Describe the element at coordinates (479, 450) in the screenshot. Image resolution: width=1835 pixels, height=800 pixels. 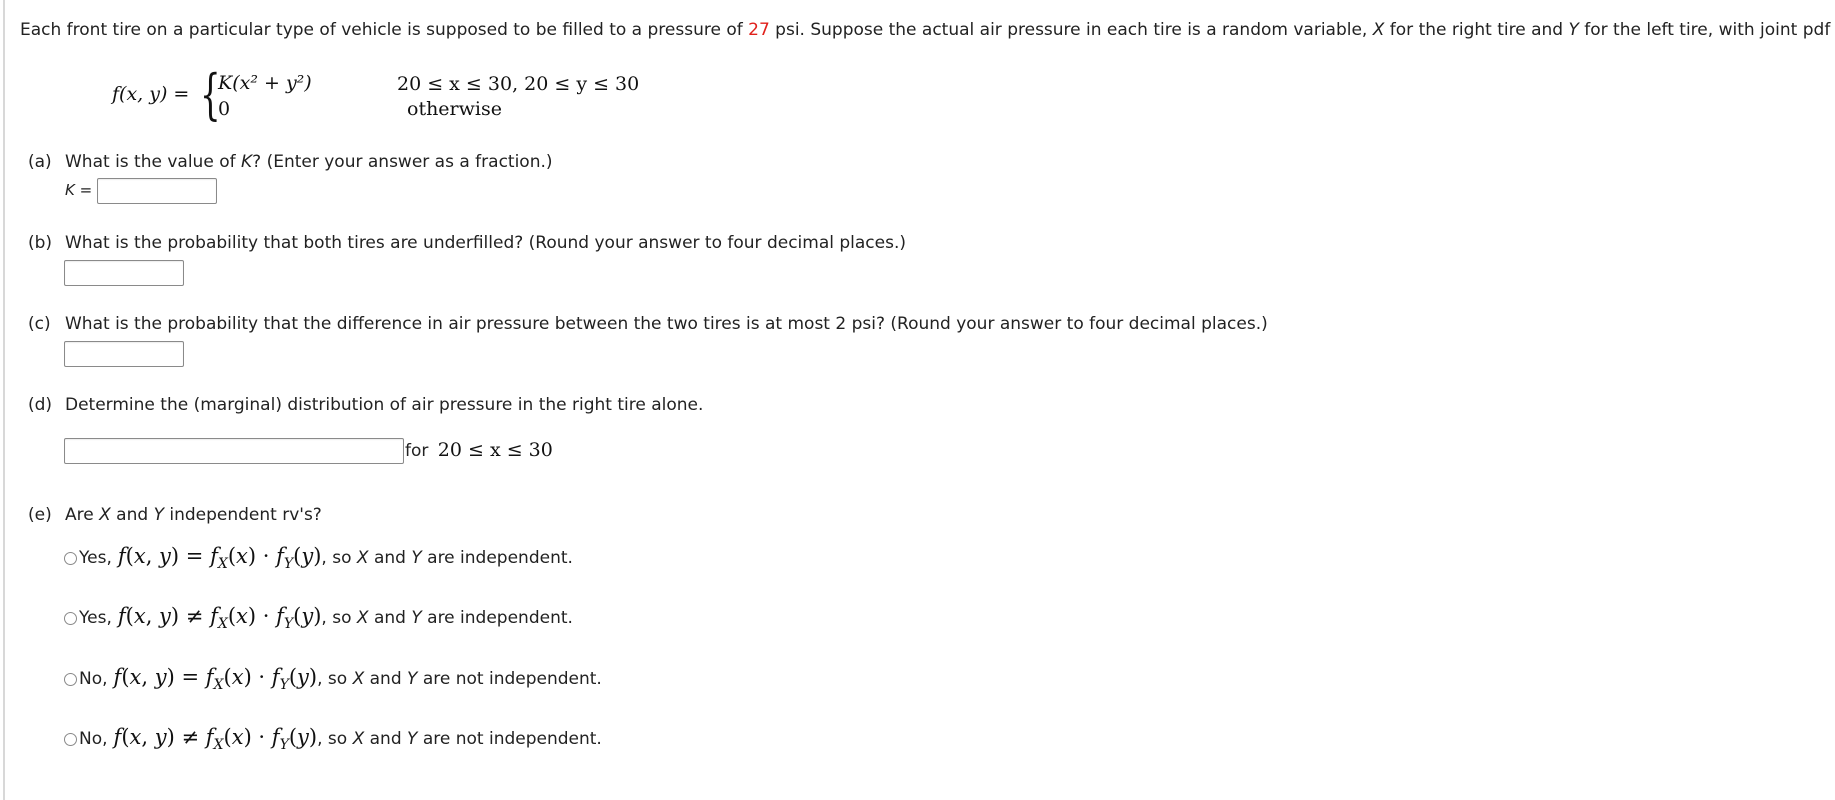
I see `marginal-domain-label: for 20 ≤ x ≤ 30` at that location.